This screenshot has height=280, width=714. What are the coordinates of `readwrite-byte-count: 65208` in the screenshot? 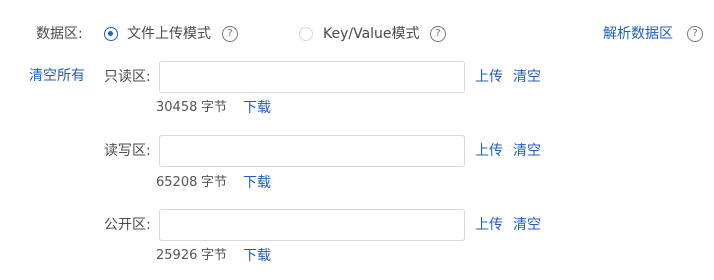 It's located at (177, 182).